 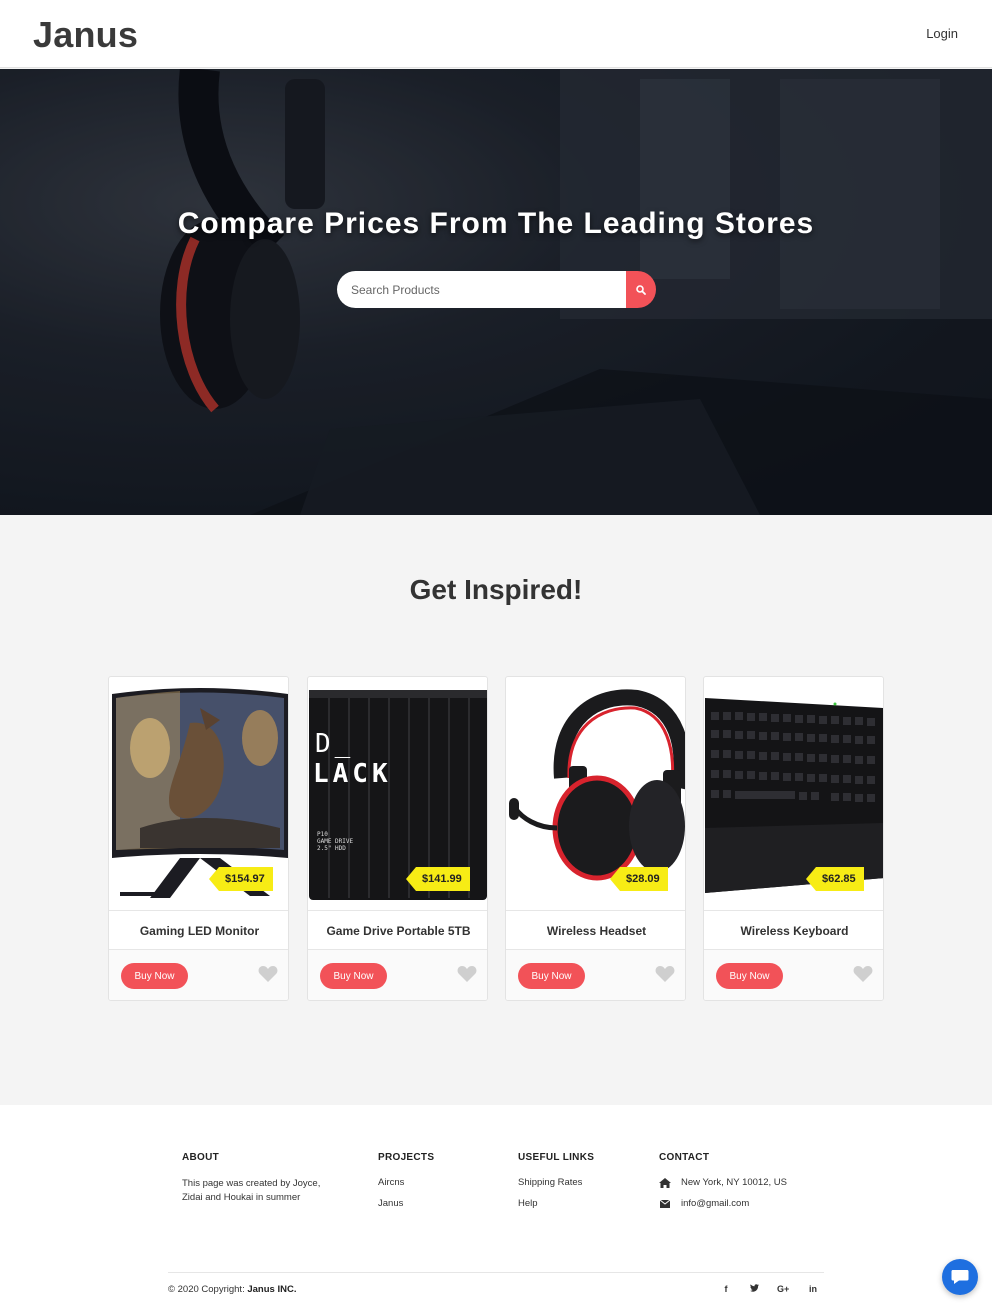 I want to click on facebook-icon: f, so click(x=726, y=1289).